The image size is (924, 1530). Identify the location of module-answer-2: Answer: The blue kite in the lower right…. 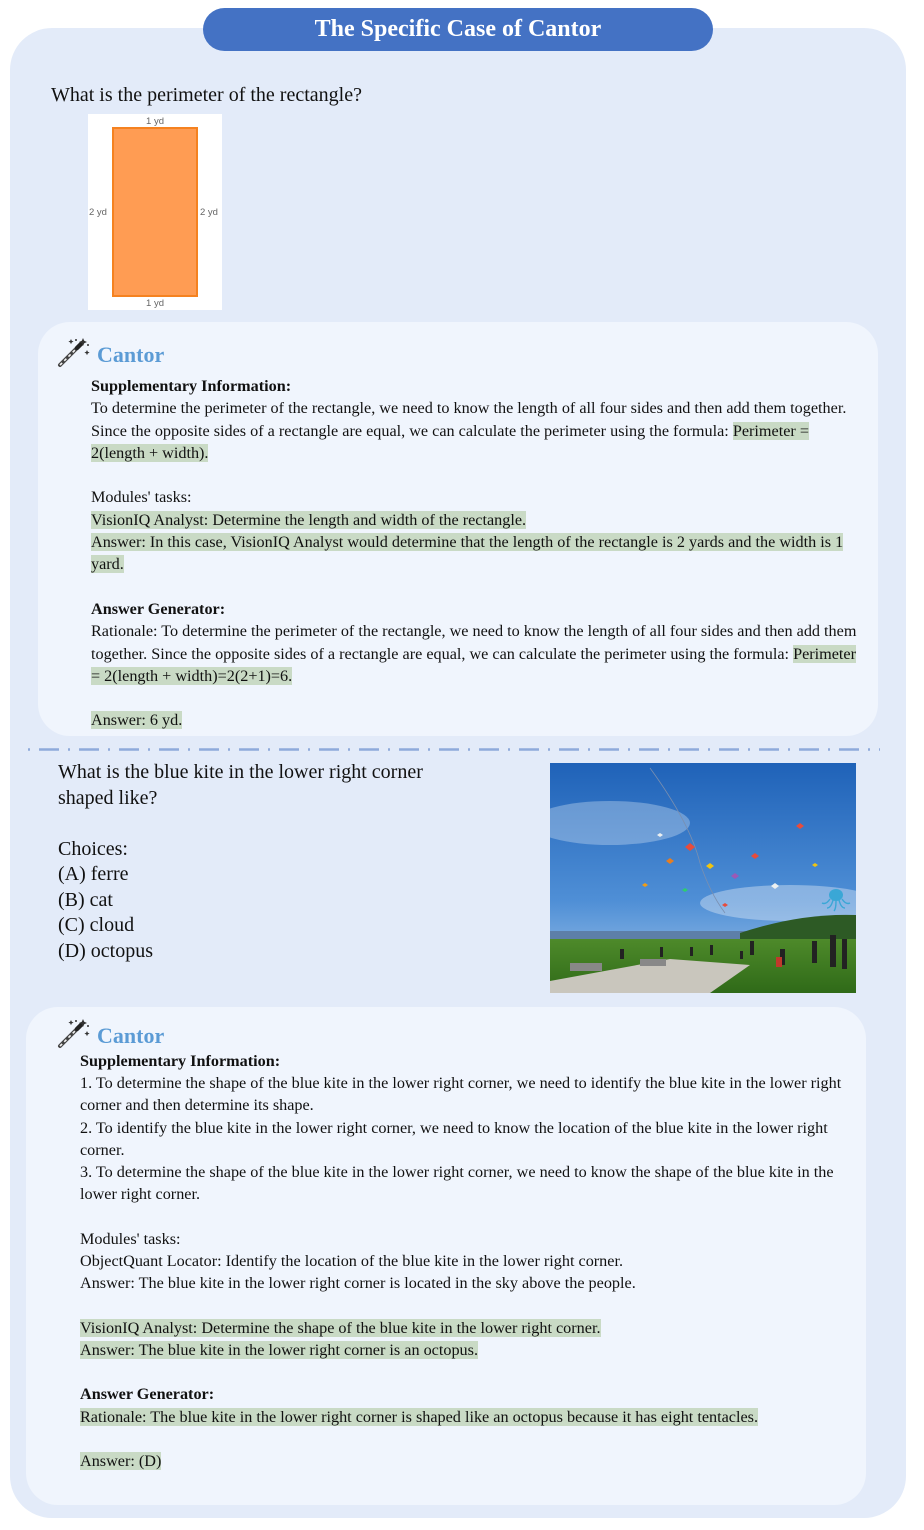
(279, 1349).